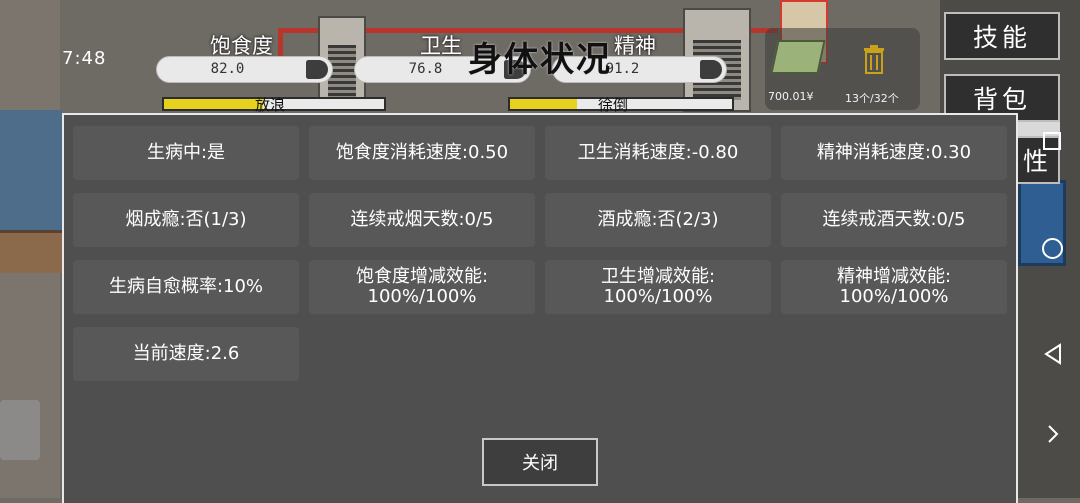  What do you see at coordinates (894, 220) in the screenshot?
I see `stat-cell-quit-drinking-days: 连续戒酒天数:0/5` at bounding box center [894, 220].